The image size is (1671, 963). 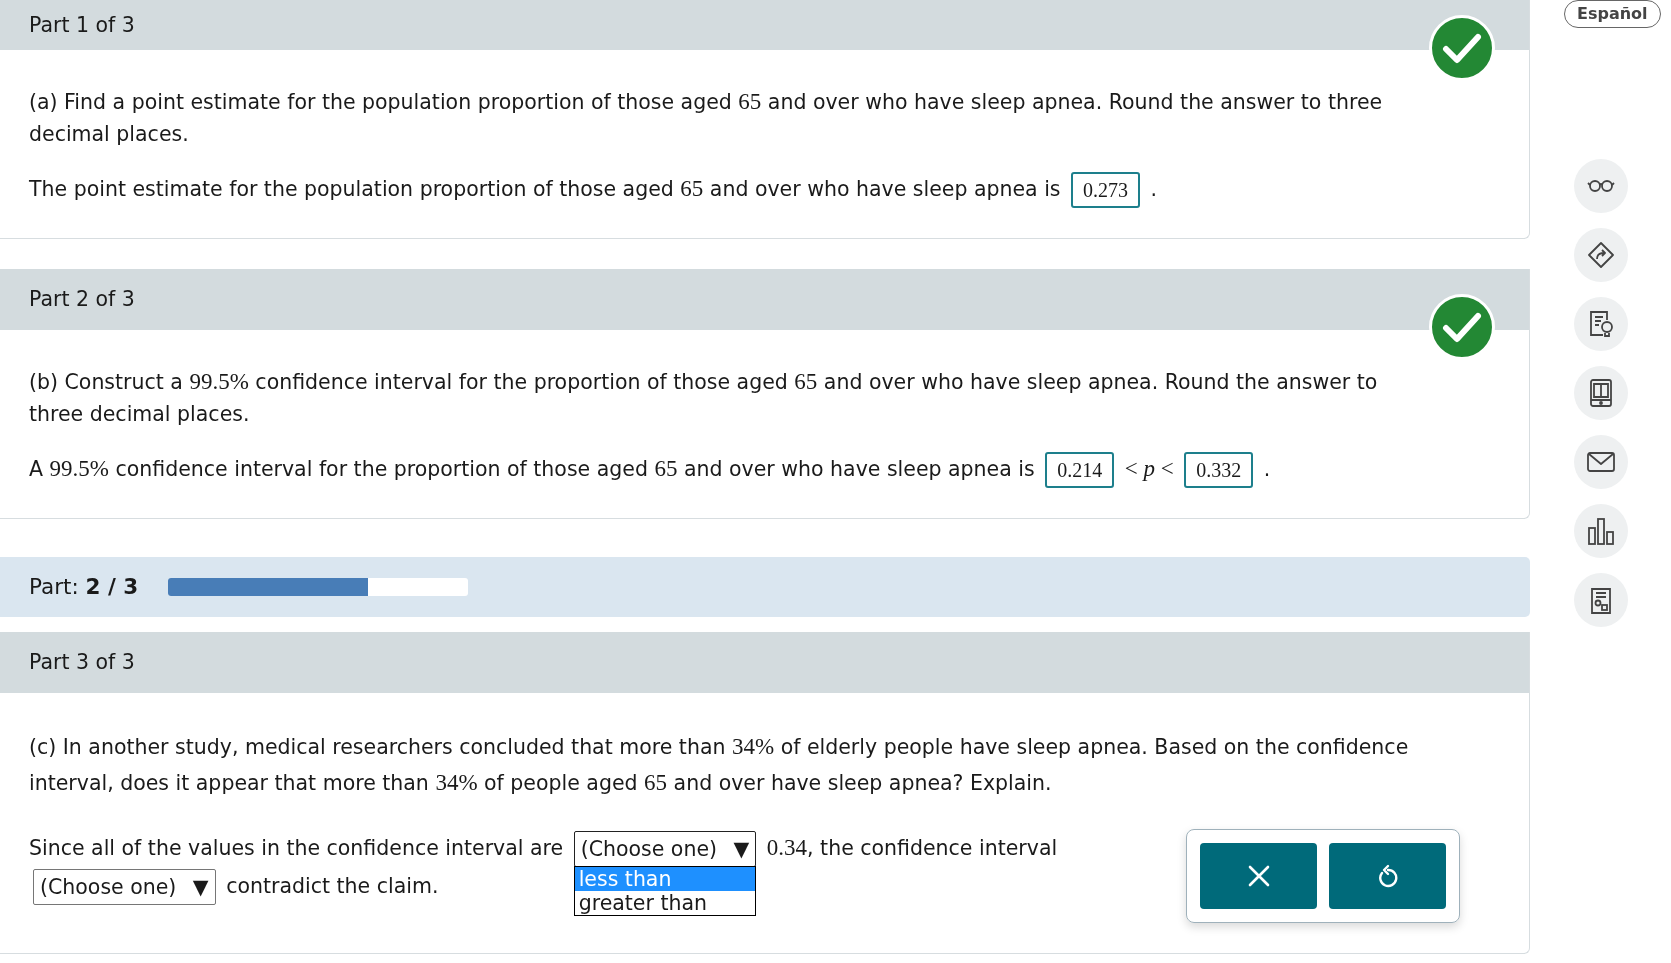 What do you see at coordinates (704, 398) in the screenshot?
I see `question-text: (b) Construct a 99.5% confidence interval for the proportion of those aged 65 and over who have sleep apnea. Round the answer to three decimal places.` at bounding box center [704, 398].